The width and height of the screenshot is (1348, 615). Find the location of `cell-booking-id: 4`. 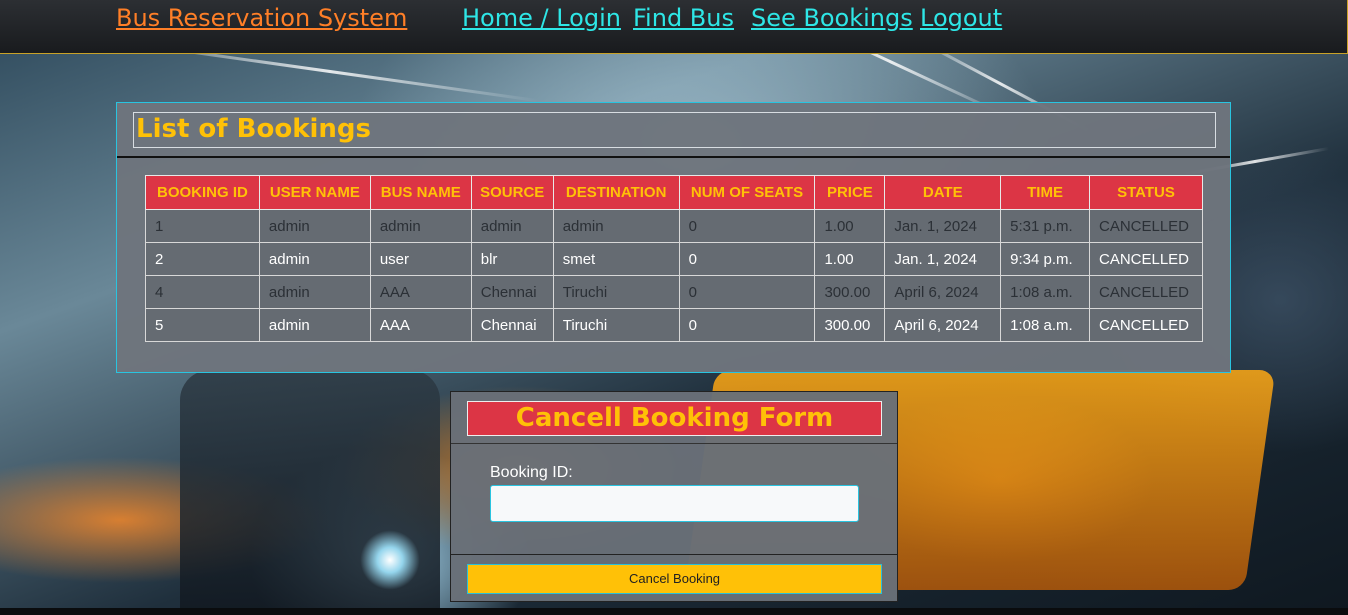

cell-booking-id: 4 is located at coordinates (202, 292).